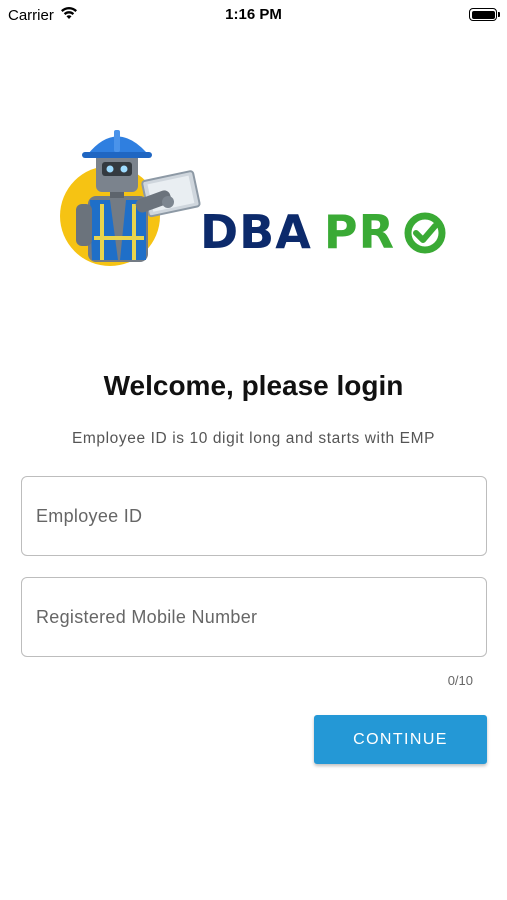  I want to click on status-time: 1:16 PM, so click(253, 14).